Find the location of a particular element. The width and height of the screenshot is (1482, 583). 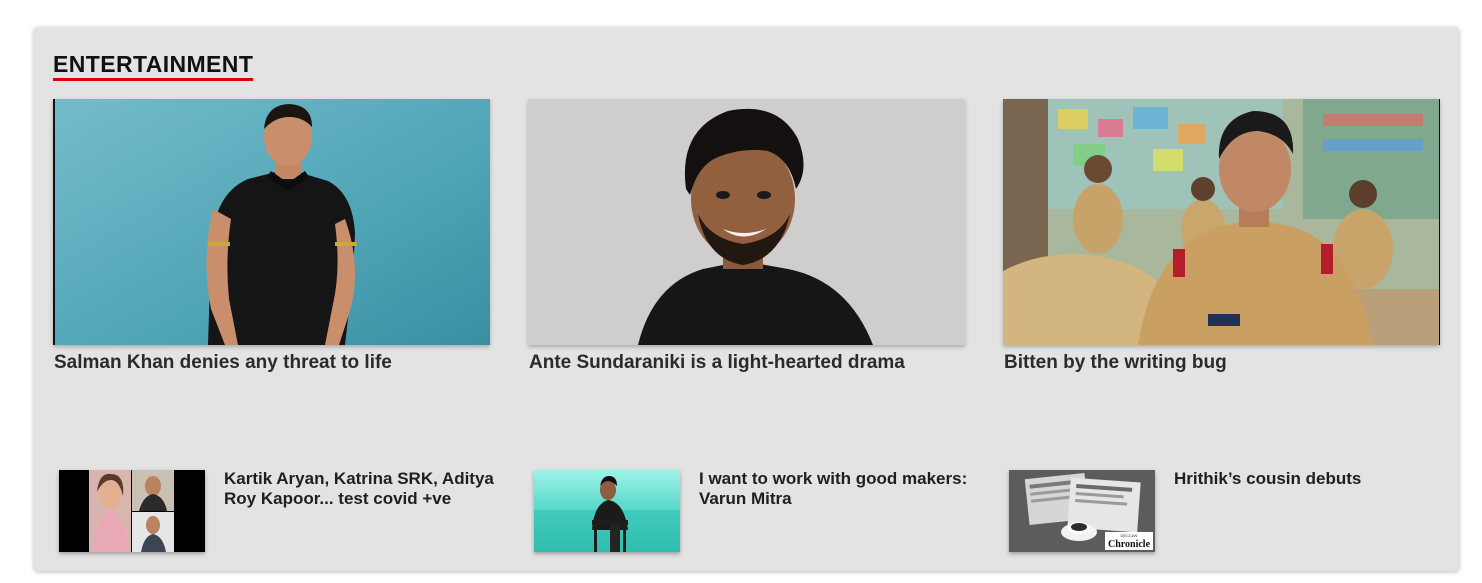

secondary-headline-3: Hrithik’s cousin debuts is located at coordinates (1309, 479).